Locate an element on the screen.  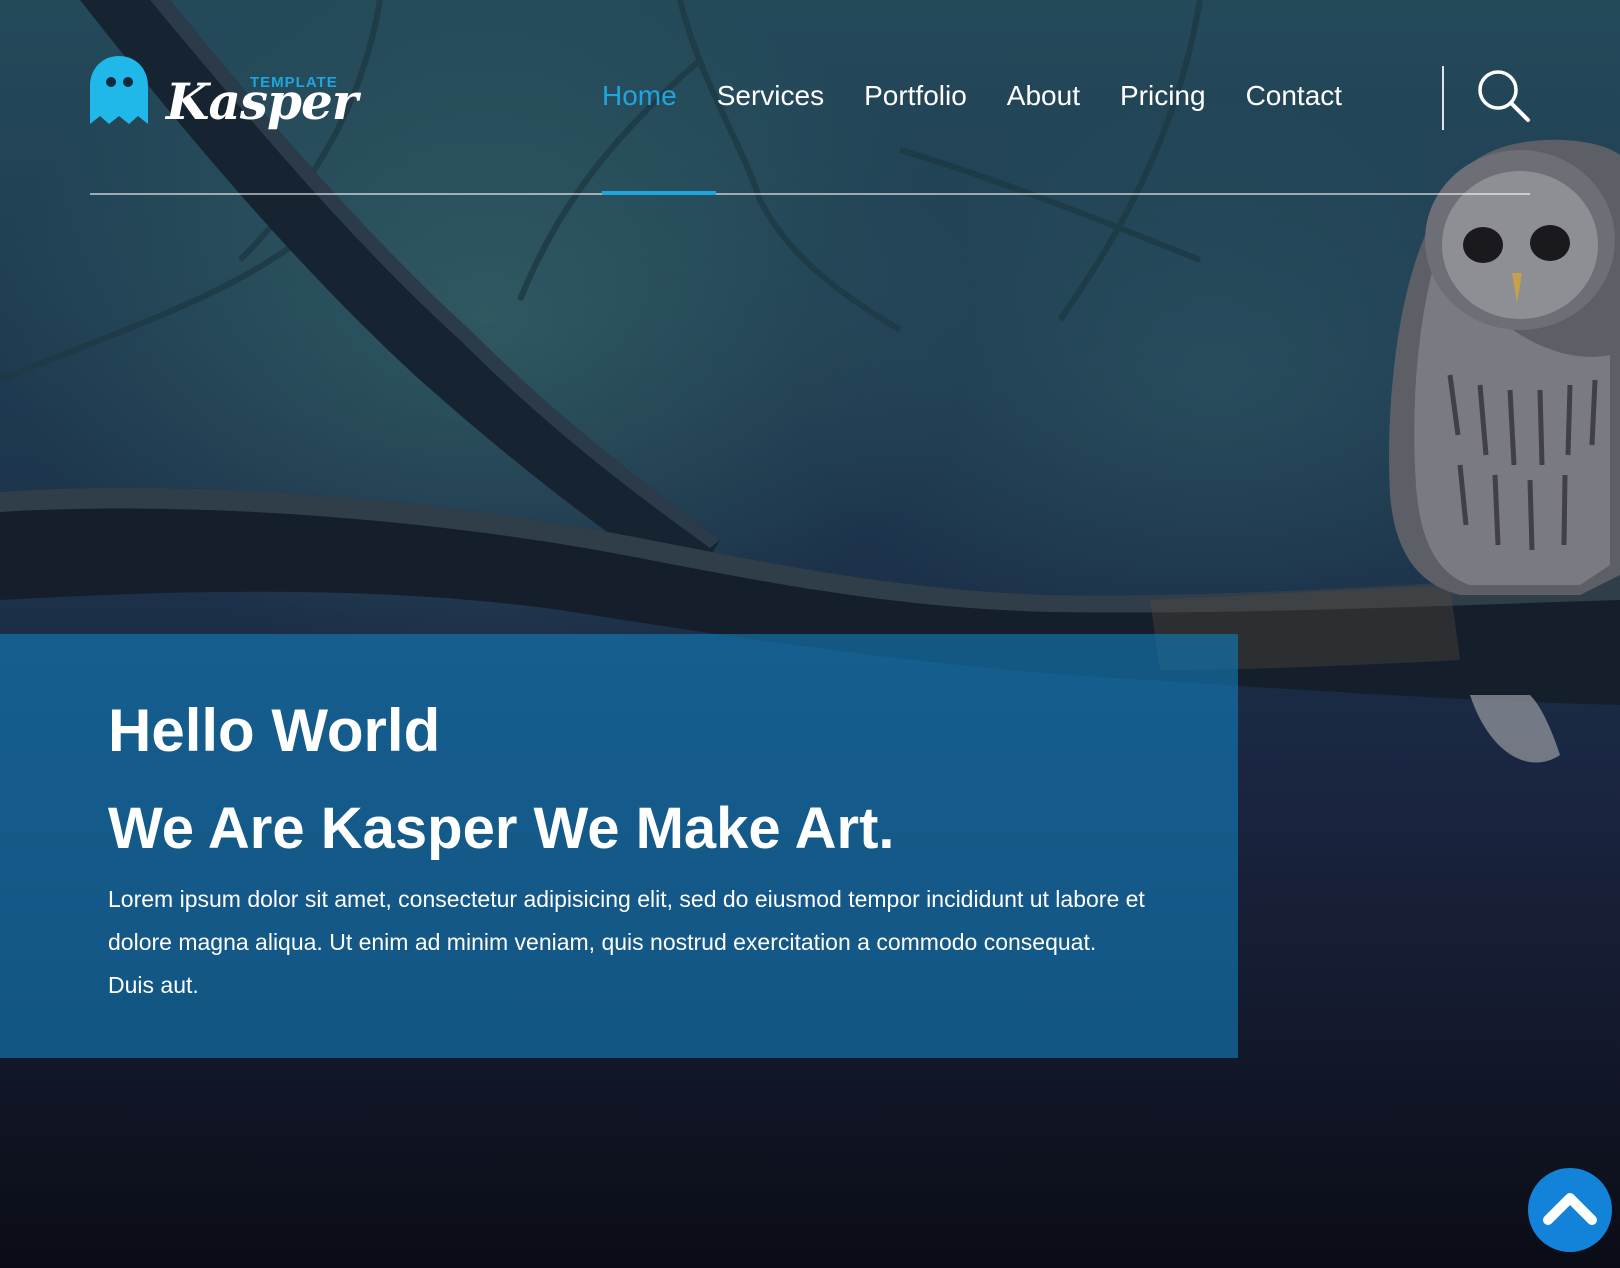
nav-link-home: Home is located at coordinates (639, 96).